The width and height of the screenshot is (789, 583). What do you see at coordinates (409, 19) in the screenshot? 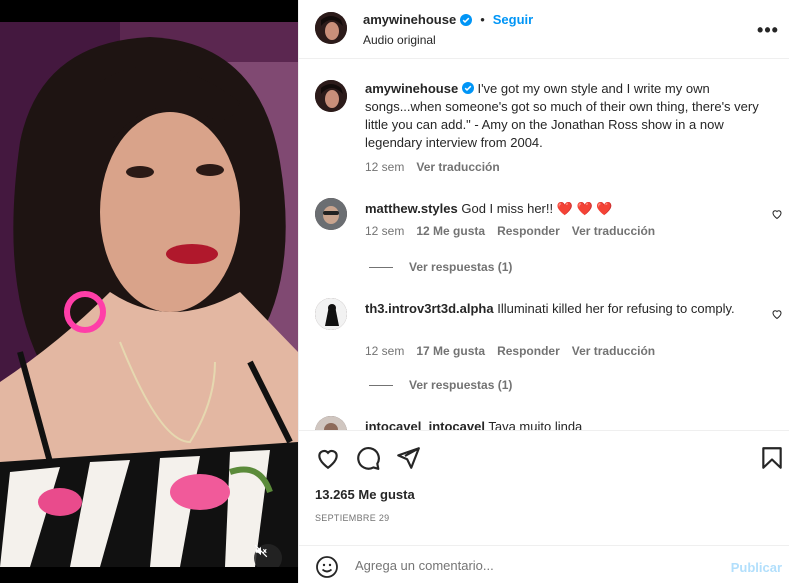
I see `username-link: amywinehouse` at bounding box center [409, 19].